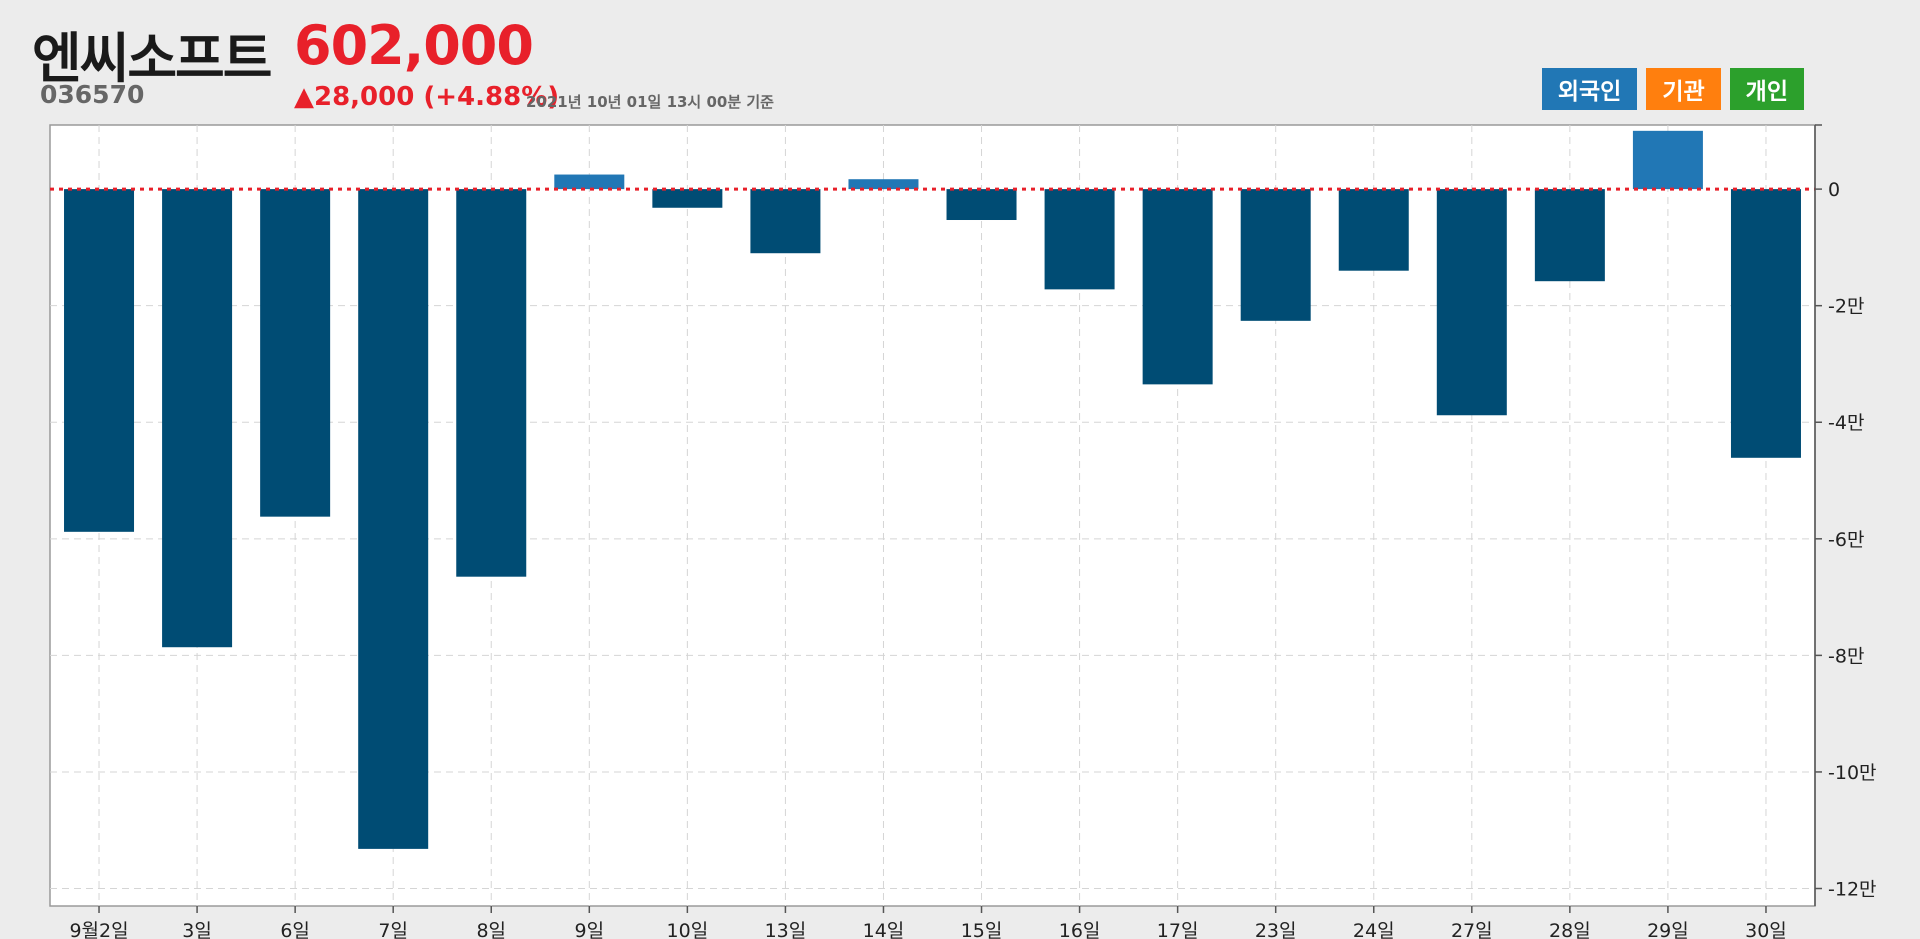 The image size is (1920, 939). Describe the element at coordinates (1766, 929) in the screenshot. I see `x-tick-label: 30일` at that location.